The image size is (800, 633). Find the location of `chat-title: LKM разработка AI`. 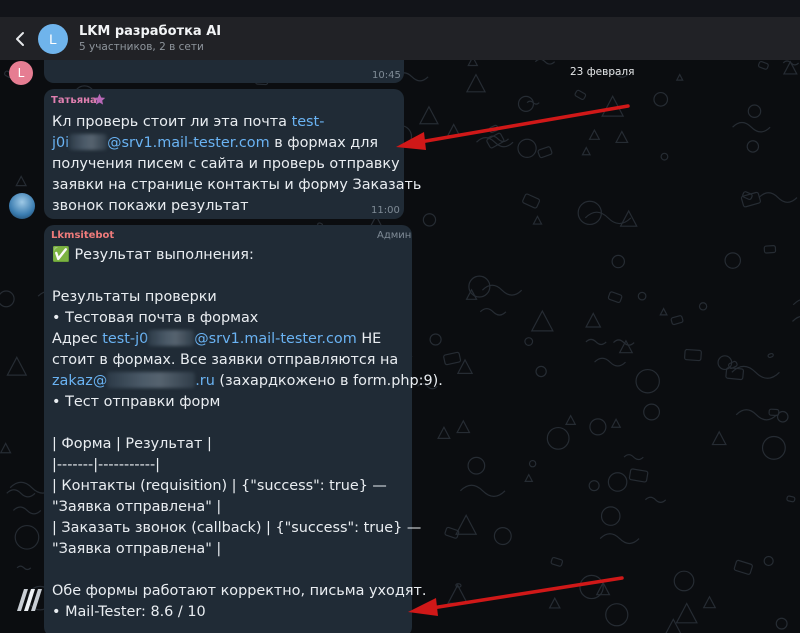

chat-title: LKM разработка AI is located at coordinates (150, 31).